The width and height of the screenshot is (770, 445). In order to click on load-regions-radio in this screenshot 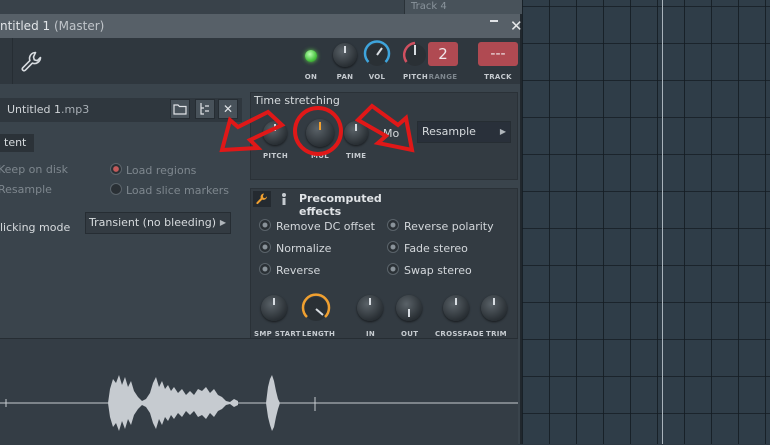, I will do `click(116, 169)`.